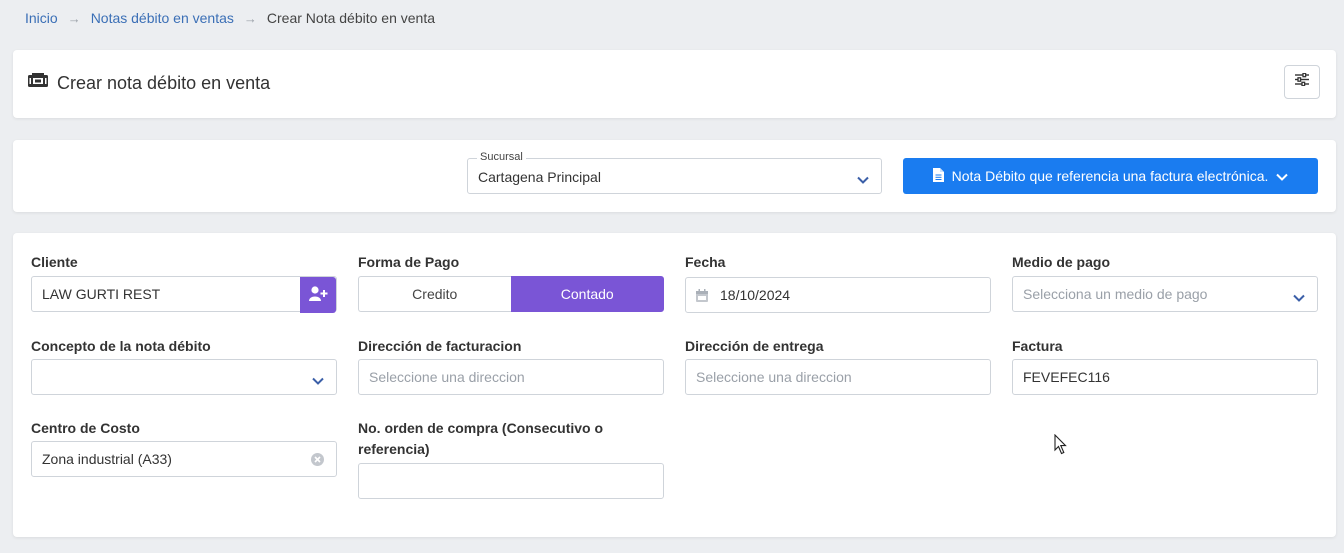  I want to click on direccion-entrega-input: Seleccione una direccion, so click(838, 377).